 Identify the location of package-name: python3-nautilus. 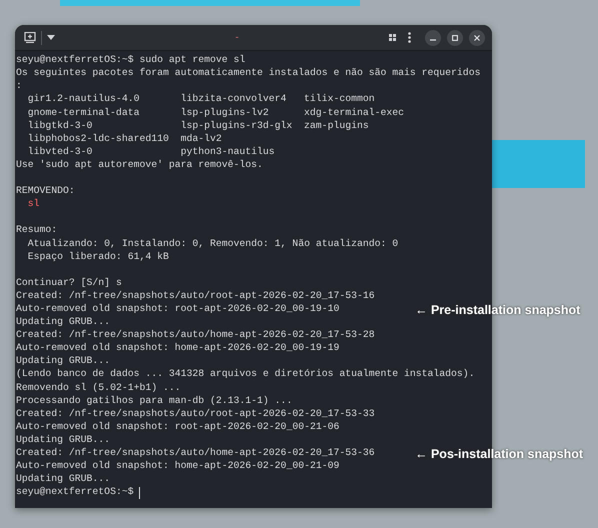
(228, 151).